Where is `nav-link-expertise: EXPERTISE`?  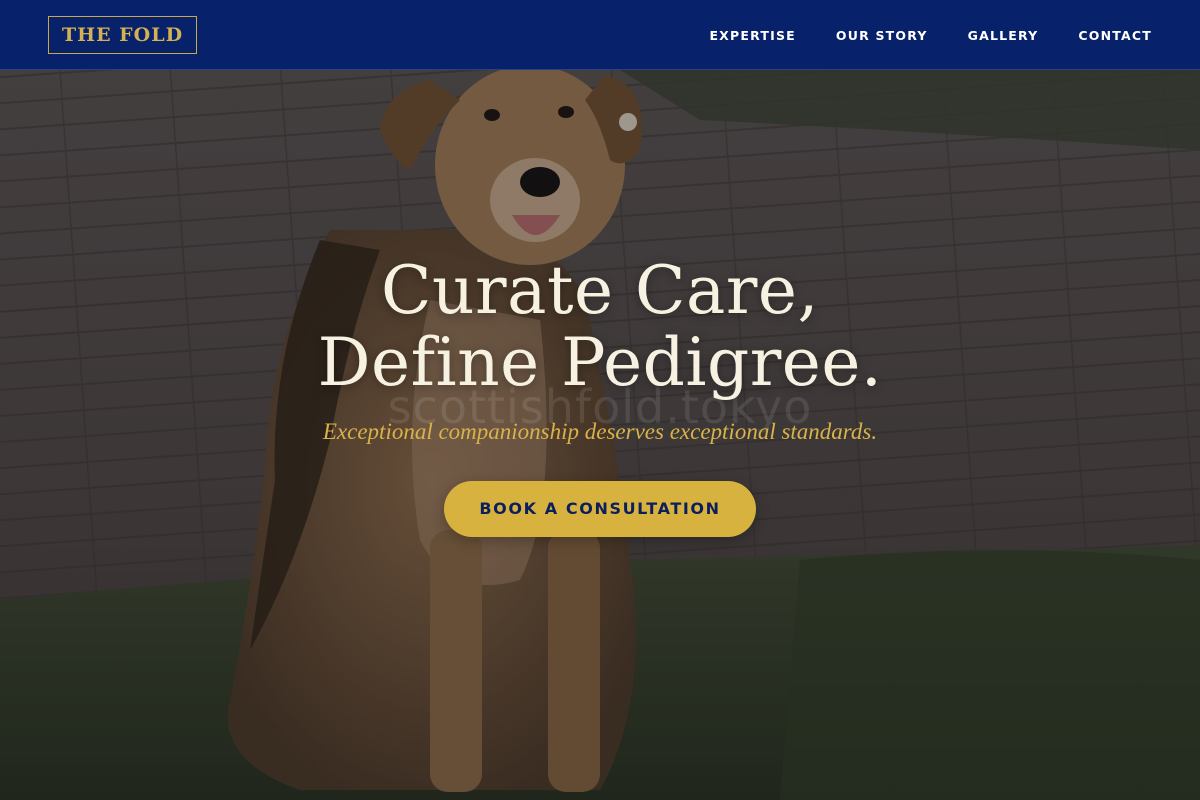
nav-link-expertise: EXPERTISE is located at coordinates (752, 35).